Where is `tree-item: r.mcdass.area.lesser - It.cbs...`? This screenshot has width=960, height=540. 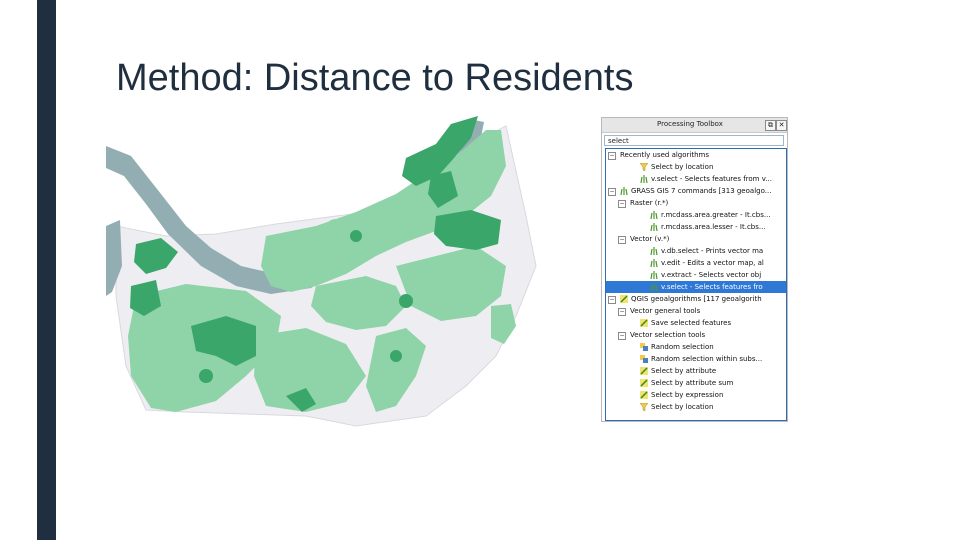
tree-item: r.mcdass.area.lesser - It.cbs... is located at coordinates (696, 227).